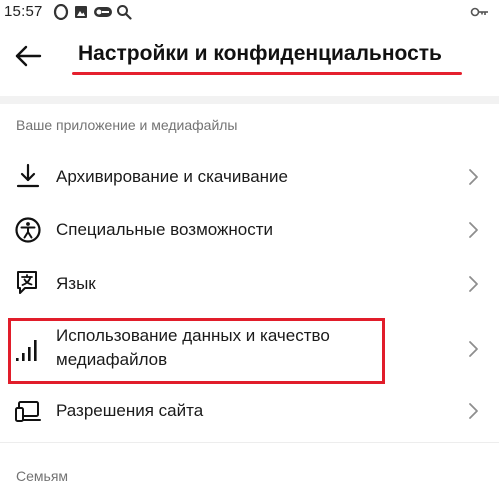 This screenshot has height=496, width=499. I want to click on arrow-left-icon, so click(28, 56).